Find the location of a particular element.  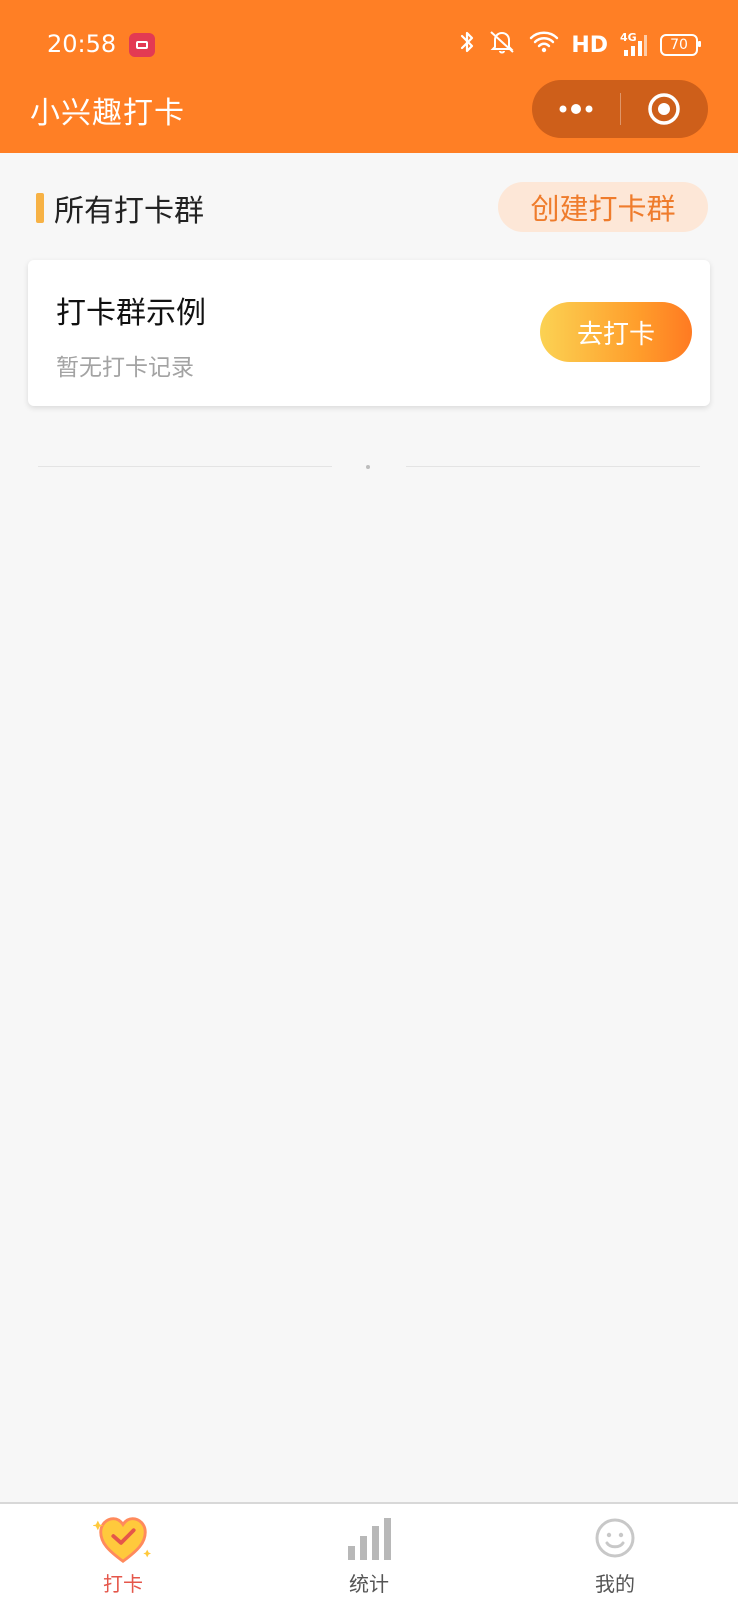

user-face-icon is located at coordinates (615, 1539).